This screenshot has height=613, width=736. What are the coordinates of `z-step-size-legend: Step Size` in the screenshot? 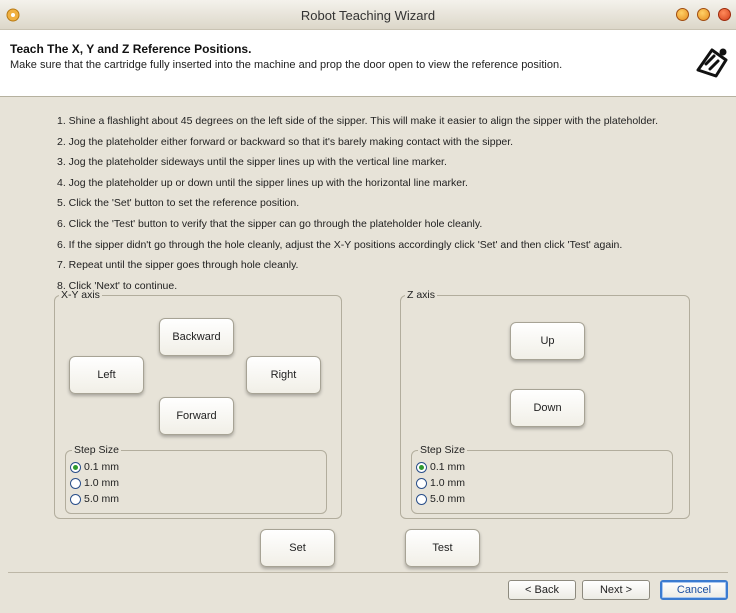 It's located at (442, 450).